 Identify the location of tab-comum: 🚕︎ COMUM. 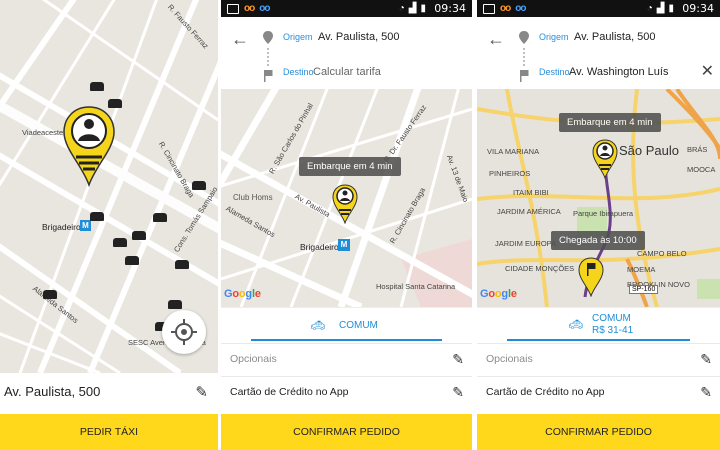
(346, 325).